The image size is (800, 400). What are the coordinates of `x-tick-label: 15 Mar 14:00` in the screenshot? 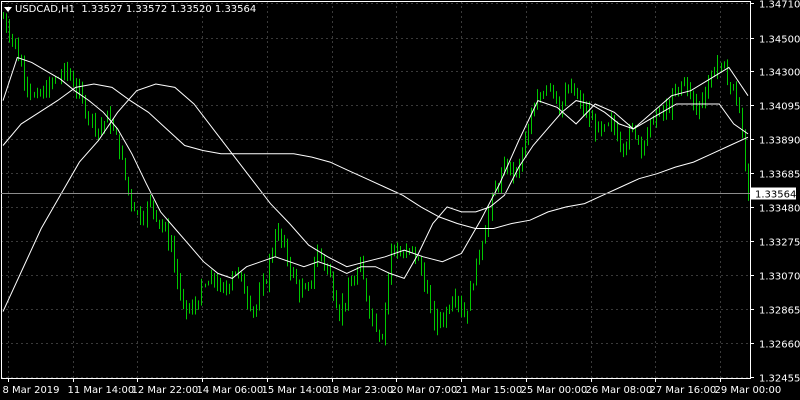 It's located at (295, 390).